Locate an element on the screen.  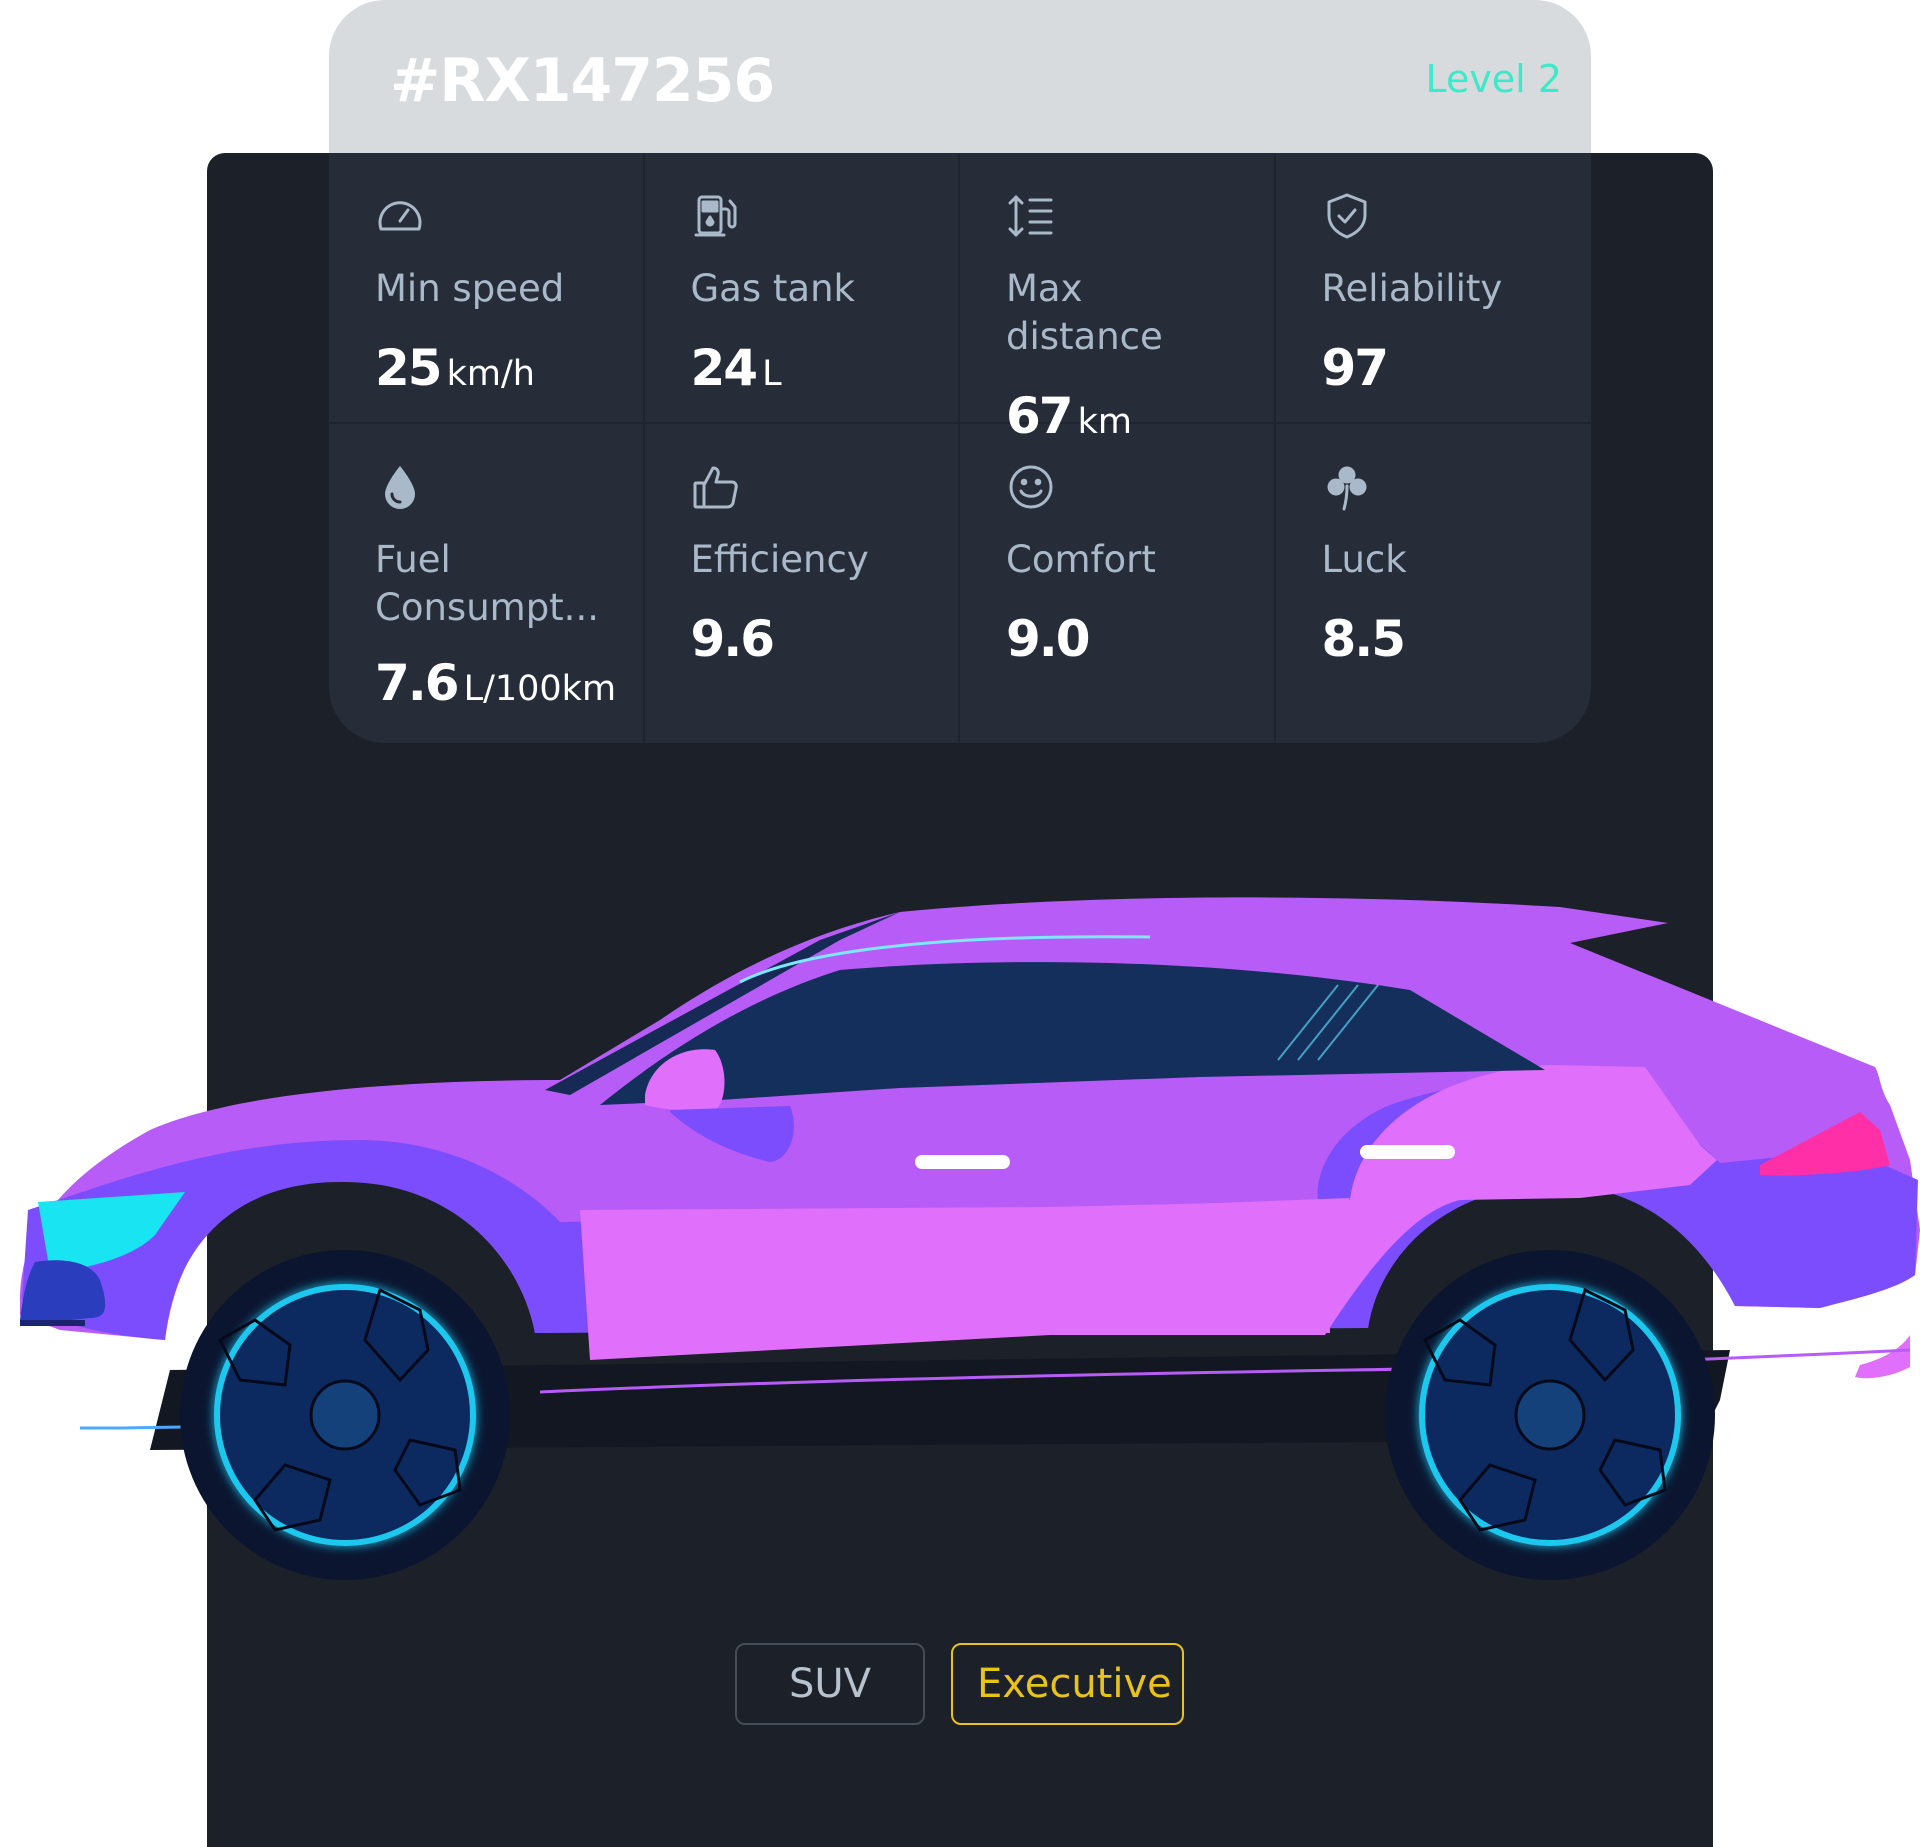
tag-executive: Executive is located at coordinates (1067, 1684).